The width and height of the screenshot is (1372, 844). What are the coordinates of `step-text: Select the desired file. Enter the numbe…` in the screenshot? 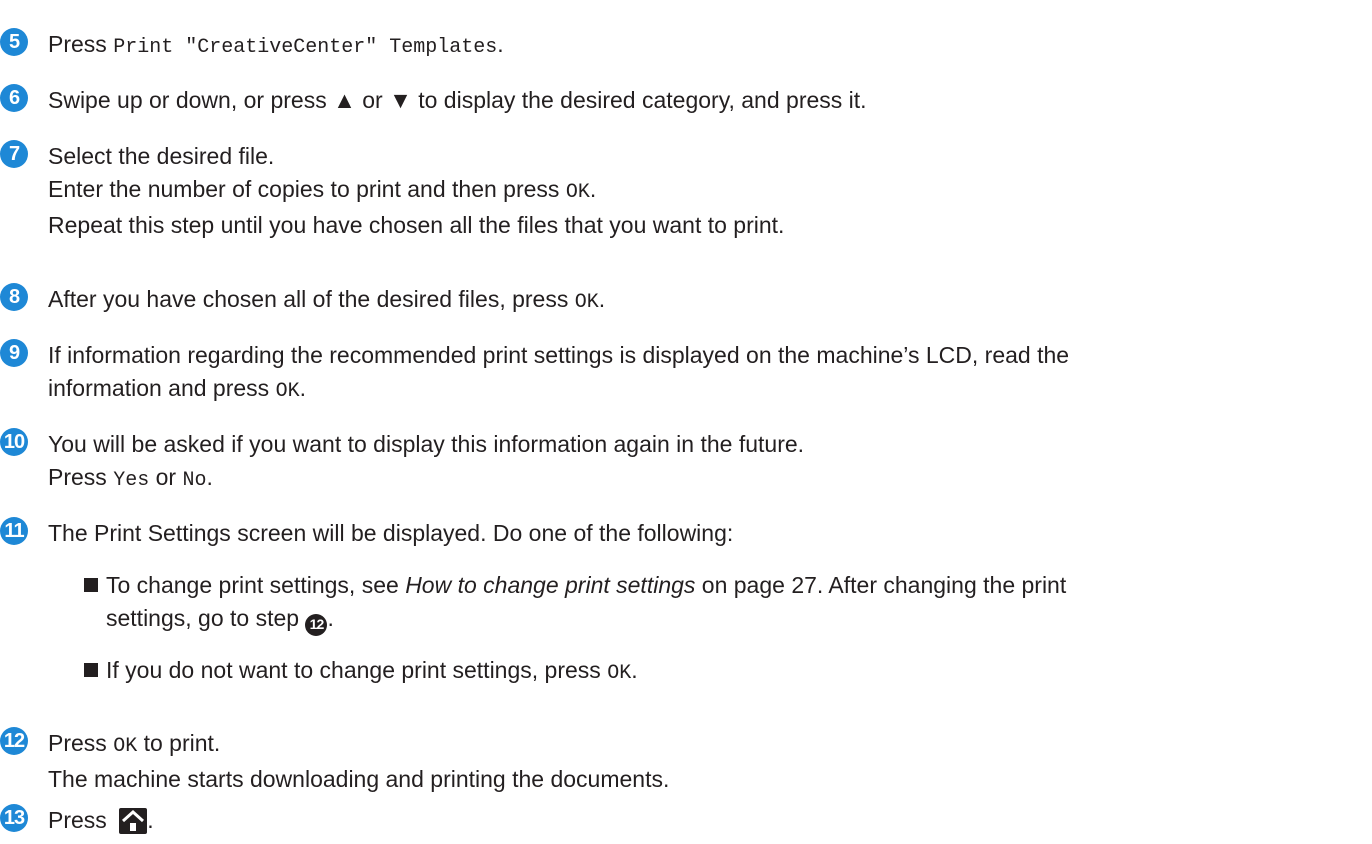 It's located at (416, 190).